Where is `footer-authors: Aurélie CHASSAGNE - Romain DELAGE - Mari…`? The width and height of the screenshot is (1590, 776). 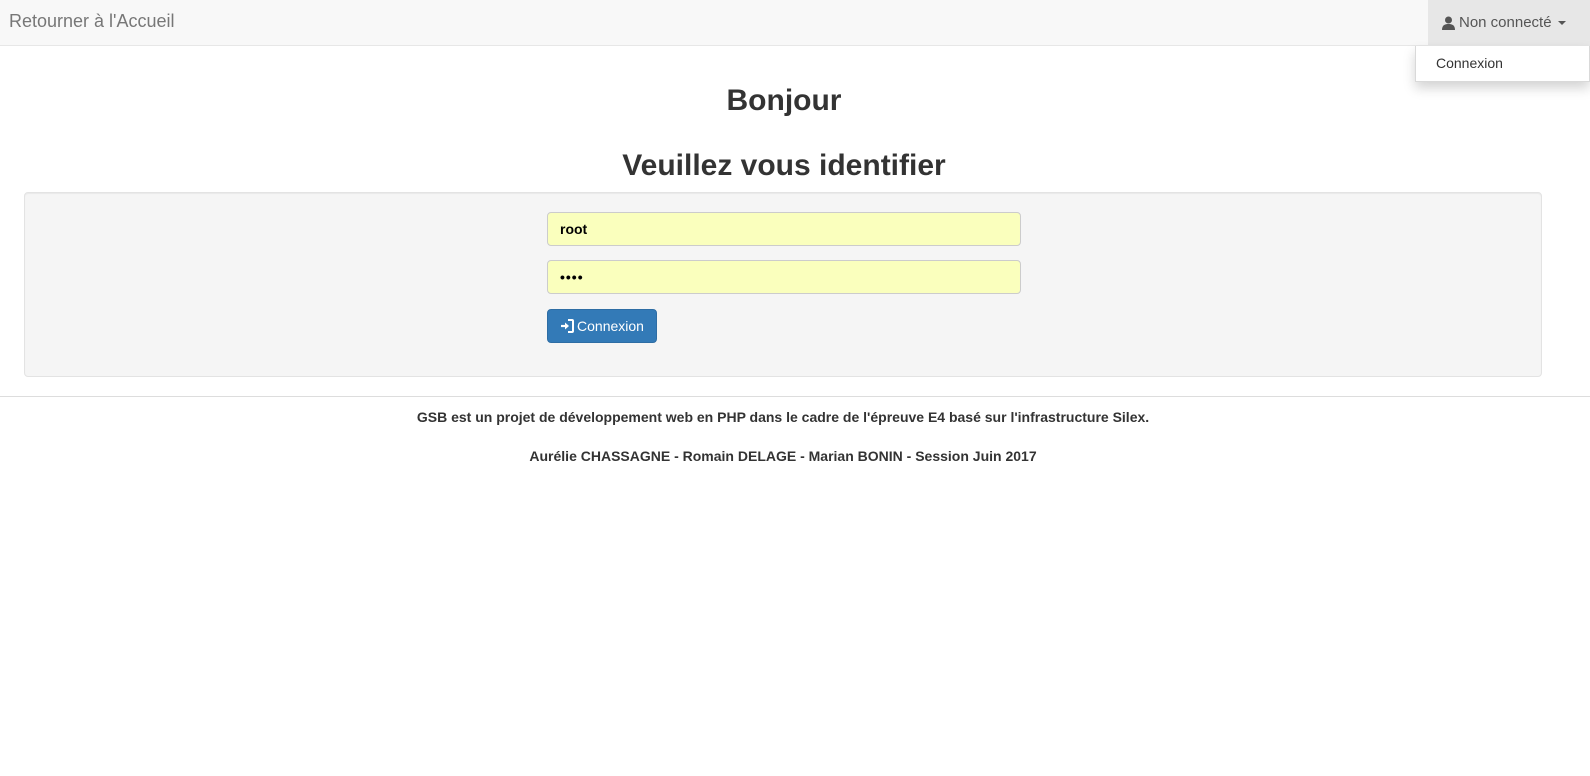
footer-authors: Aurélie CHASSAGNE - Romain DELAGE - Mari… is located at coordinates (783, 456).